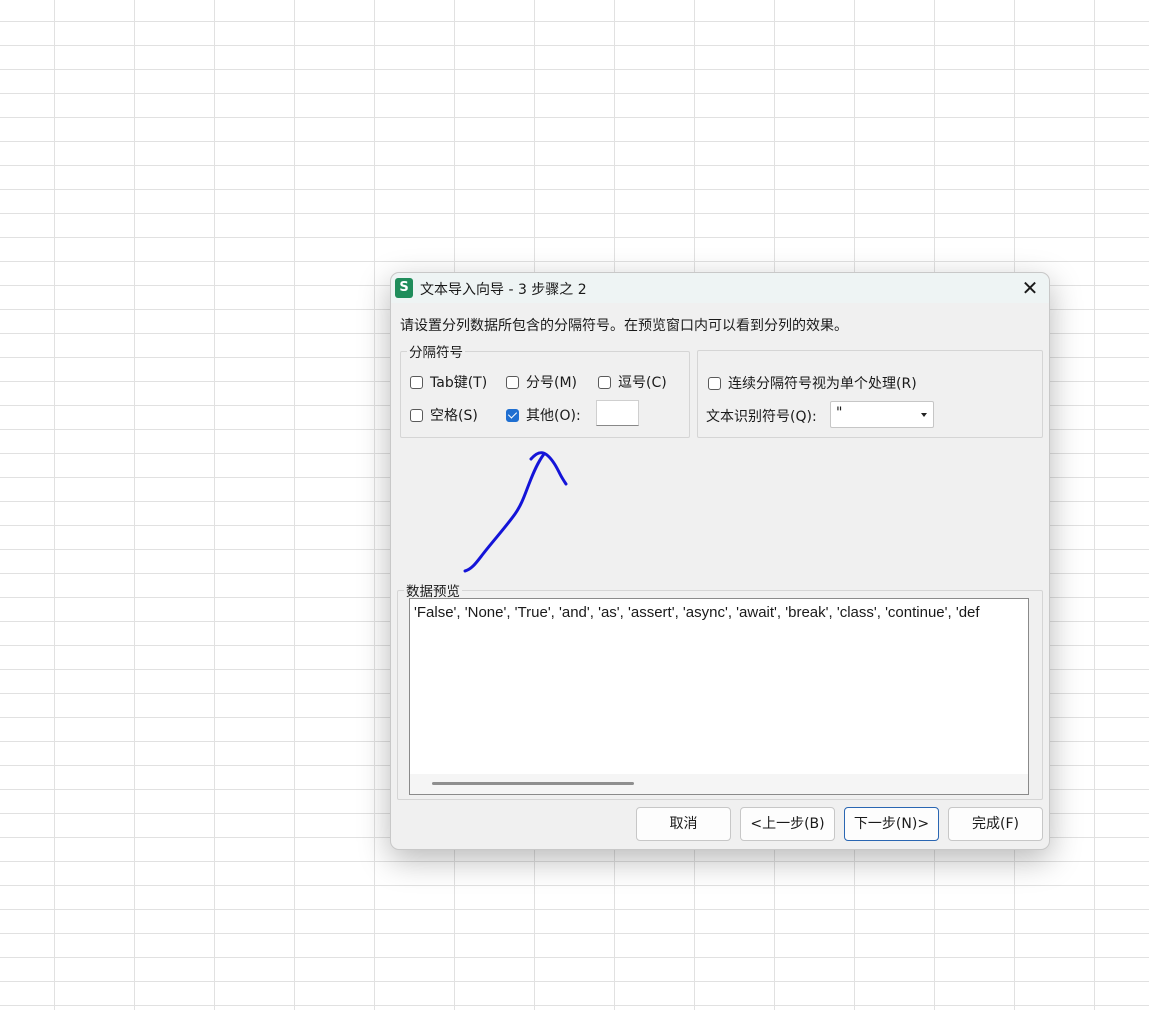 Image resolution: width=1149 pixels, height=1010 pixels. What do you see at coordinates (924, 415) in the screenshot?
I see `chevron-down-icon` at bounding box center [924, 415].